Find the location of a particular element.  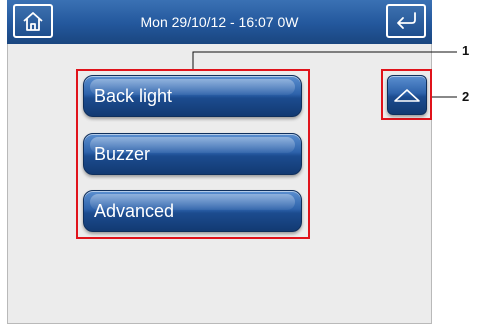

callout-label-2: 2 is located at coordinates (466, 96).